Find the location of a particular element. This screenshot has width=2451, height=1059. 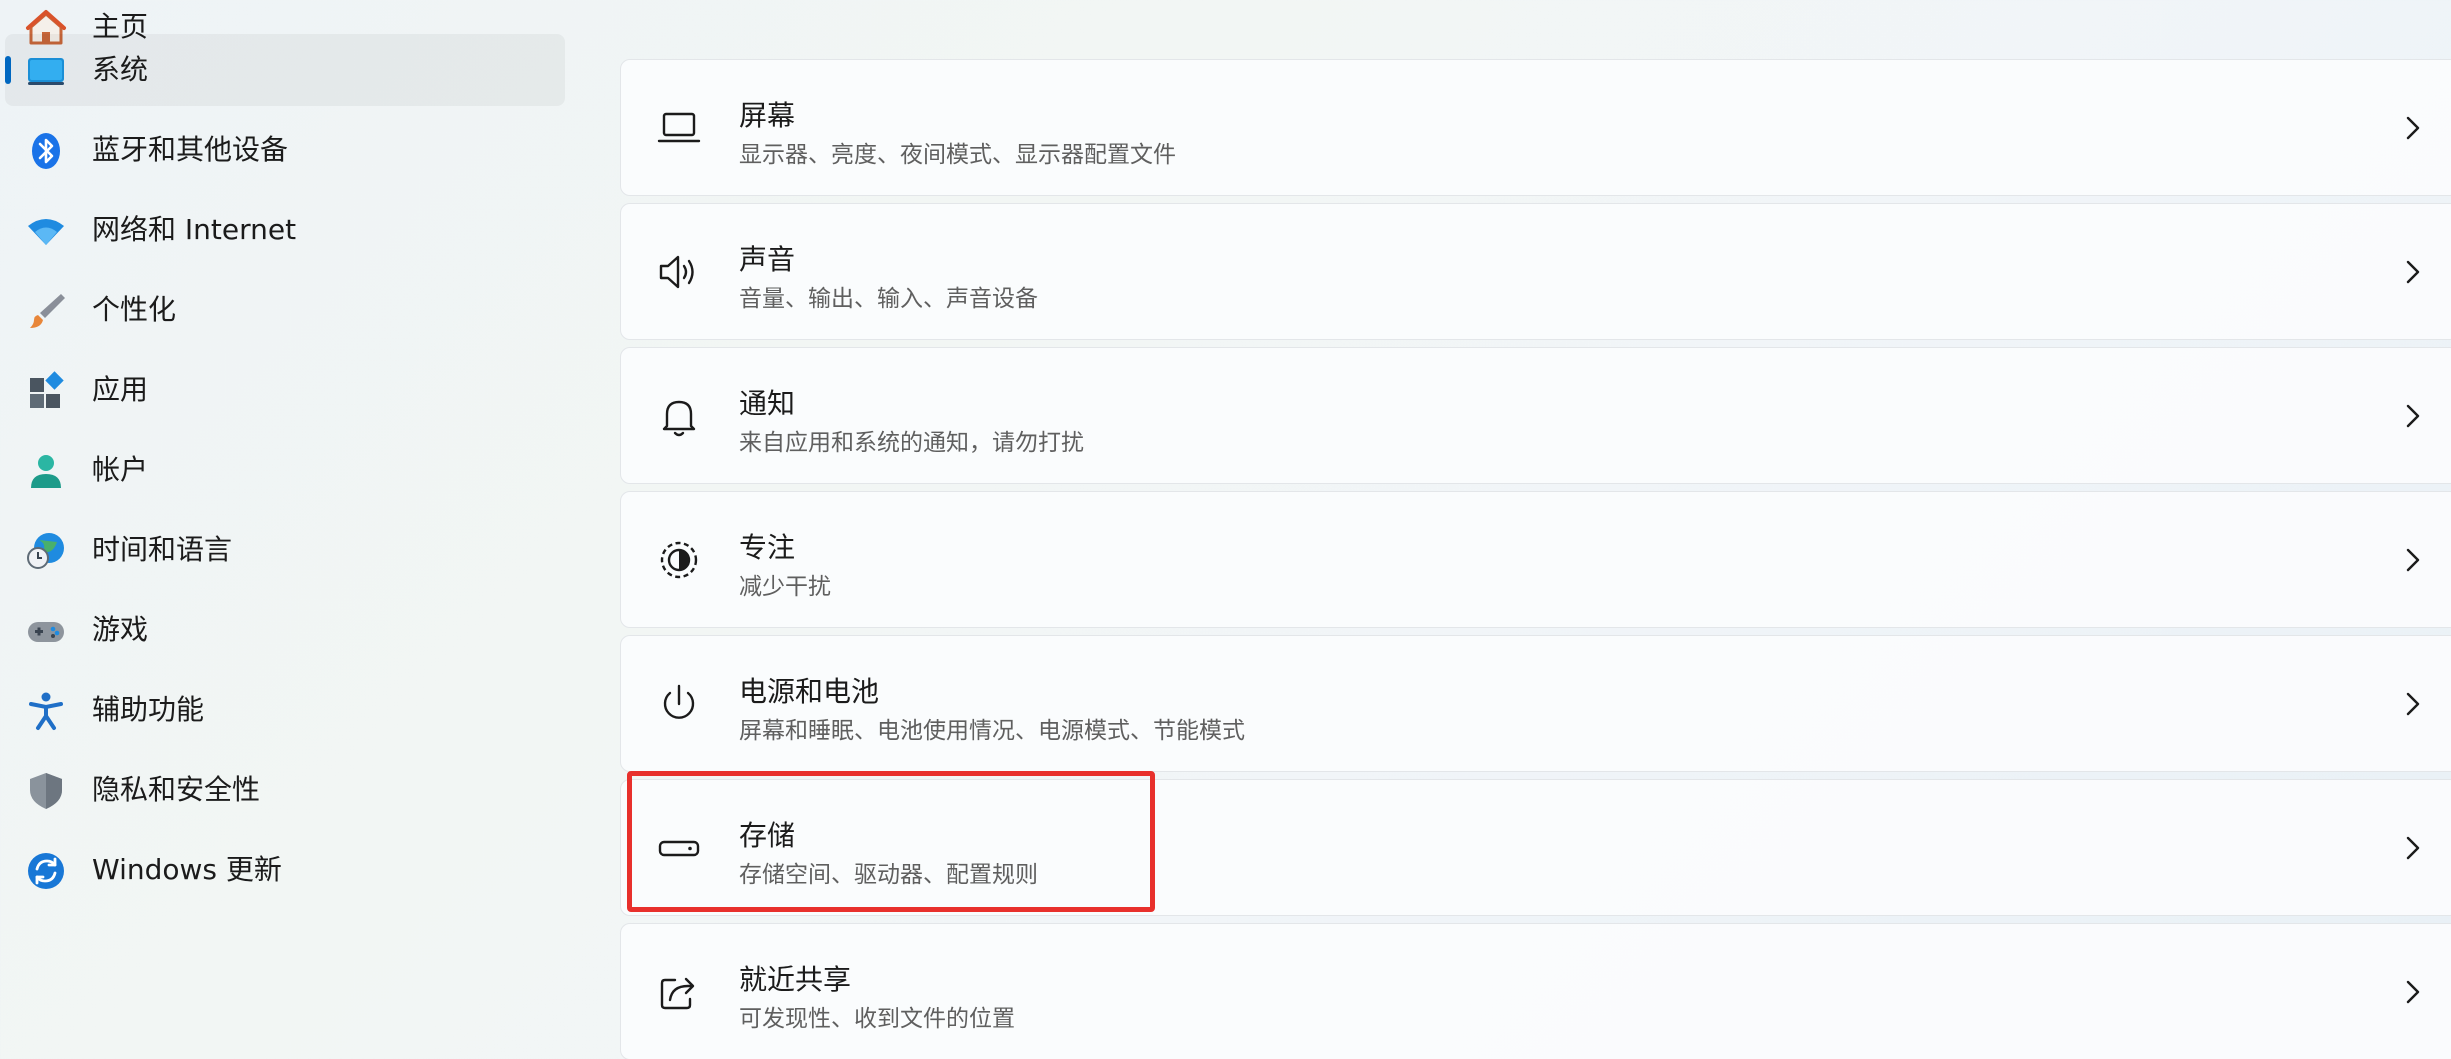

settings-card-power: 电源和电池 屏幕和睡眠、电池使用情况、电源模式、节能模式 is located at coordinates (1535, 703).